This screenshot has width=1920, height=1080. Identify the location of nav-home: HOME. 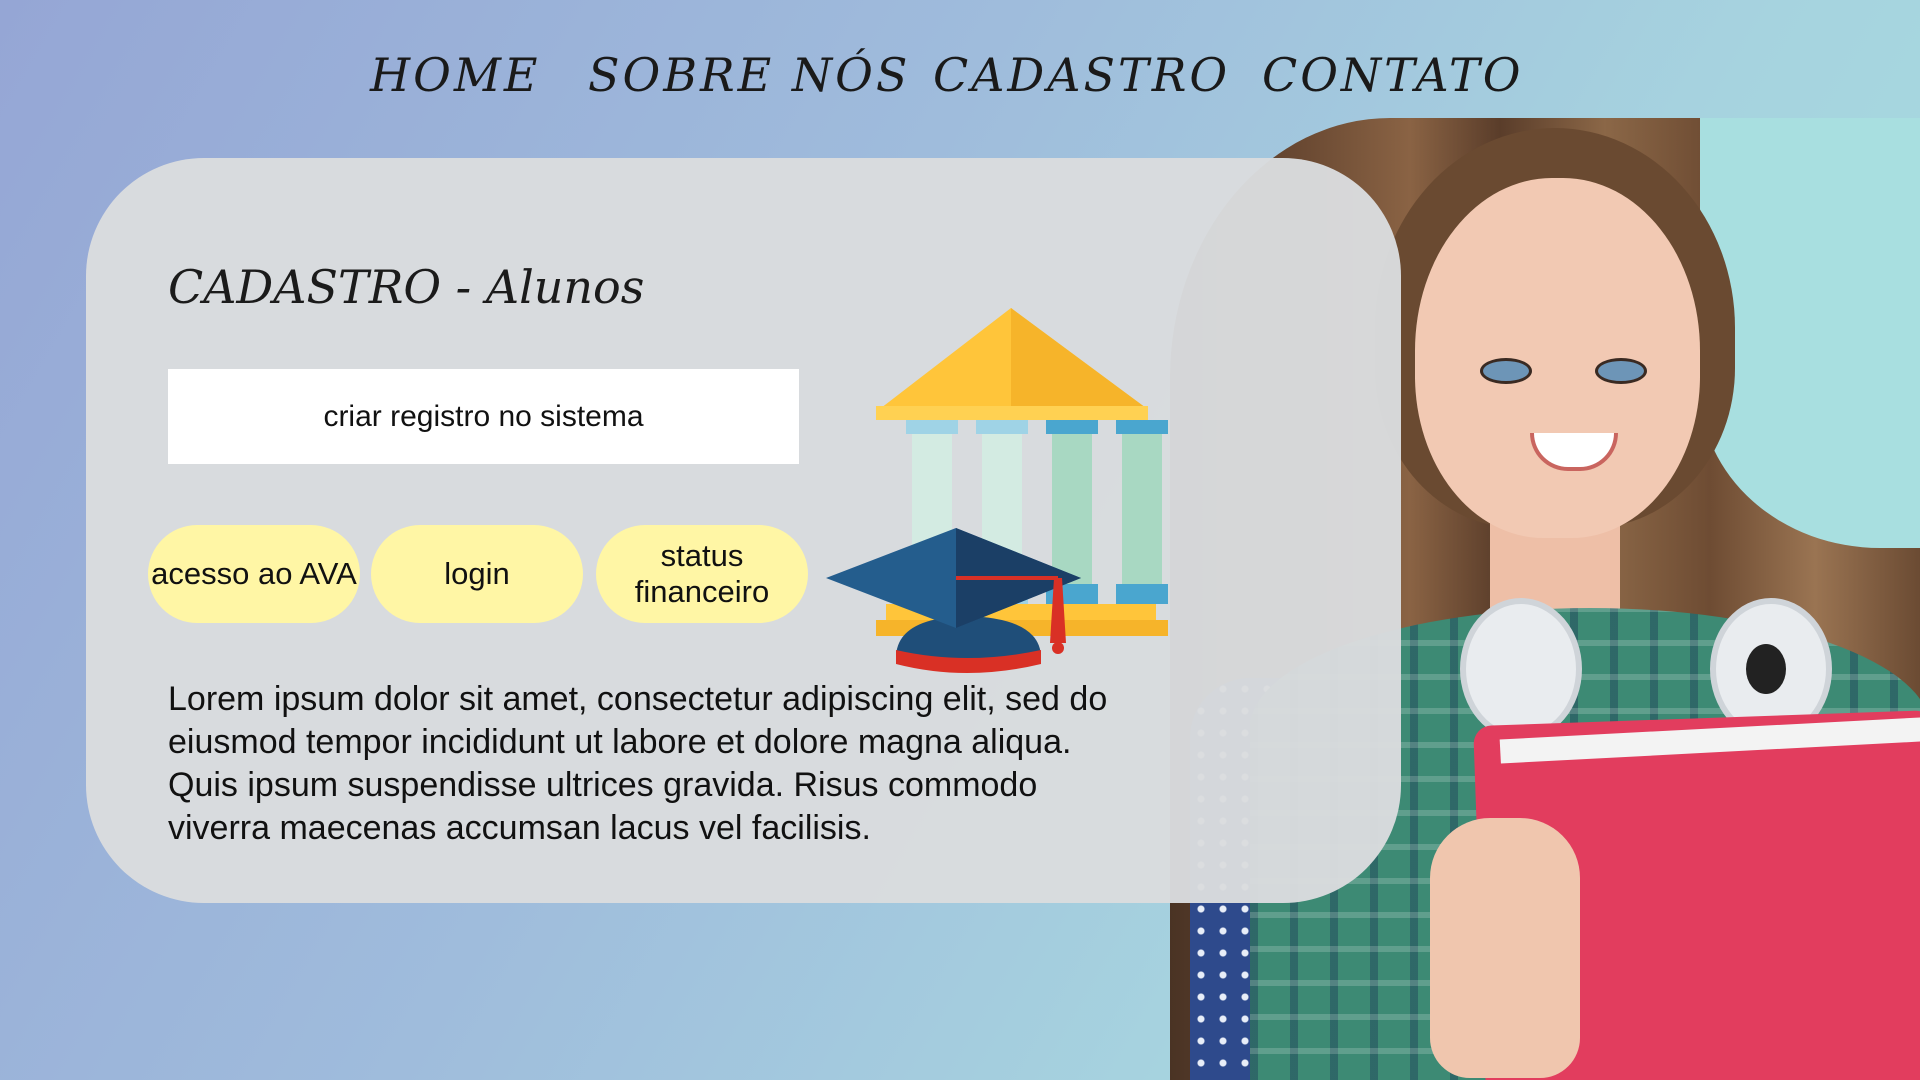
(455, 75).